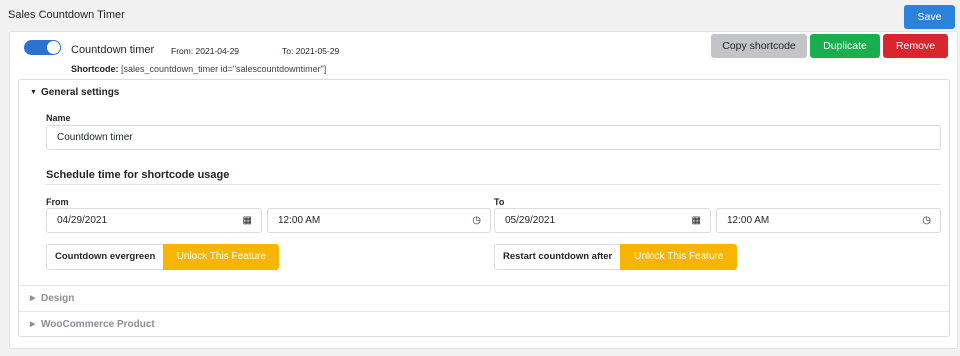 Image resolution: width=960 pixels, height=356 pixels. I want to click on duplicate-button: Duplicate, so click(845, 46).